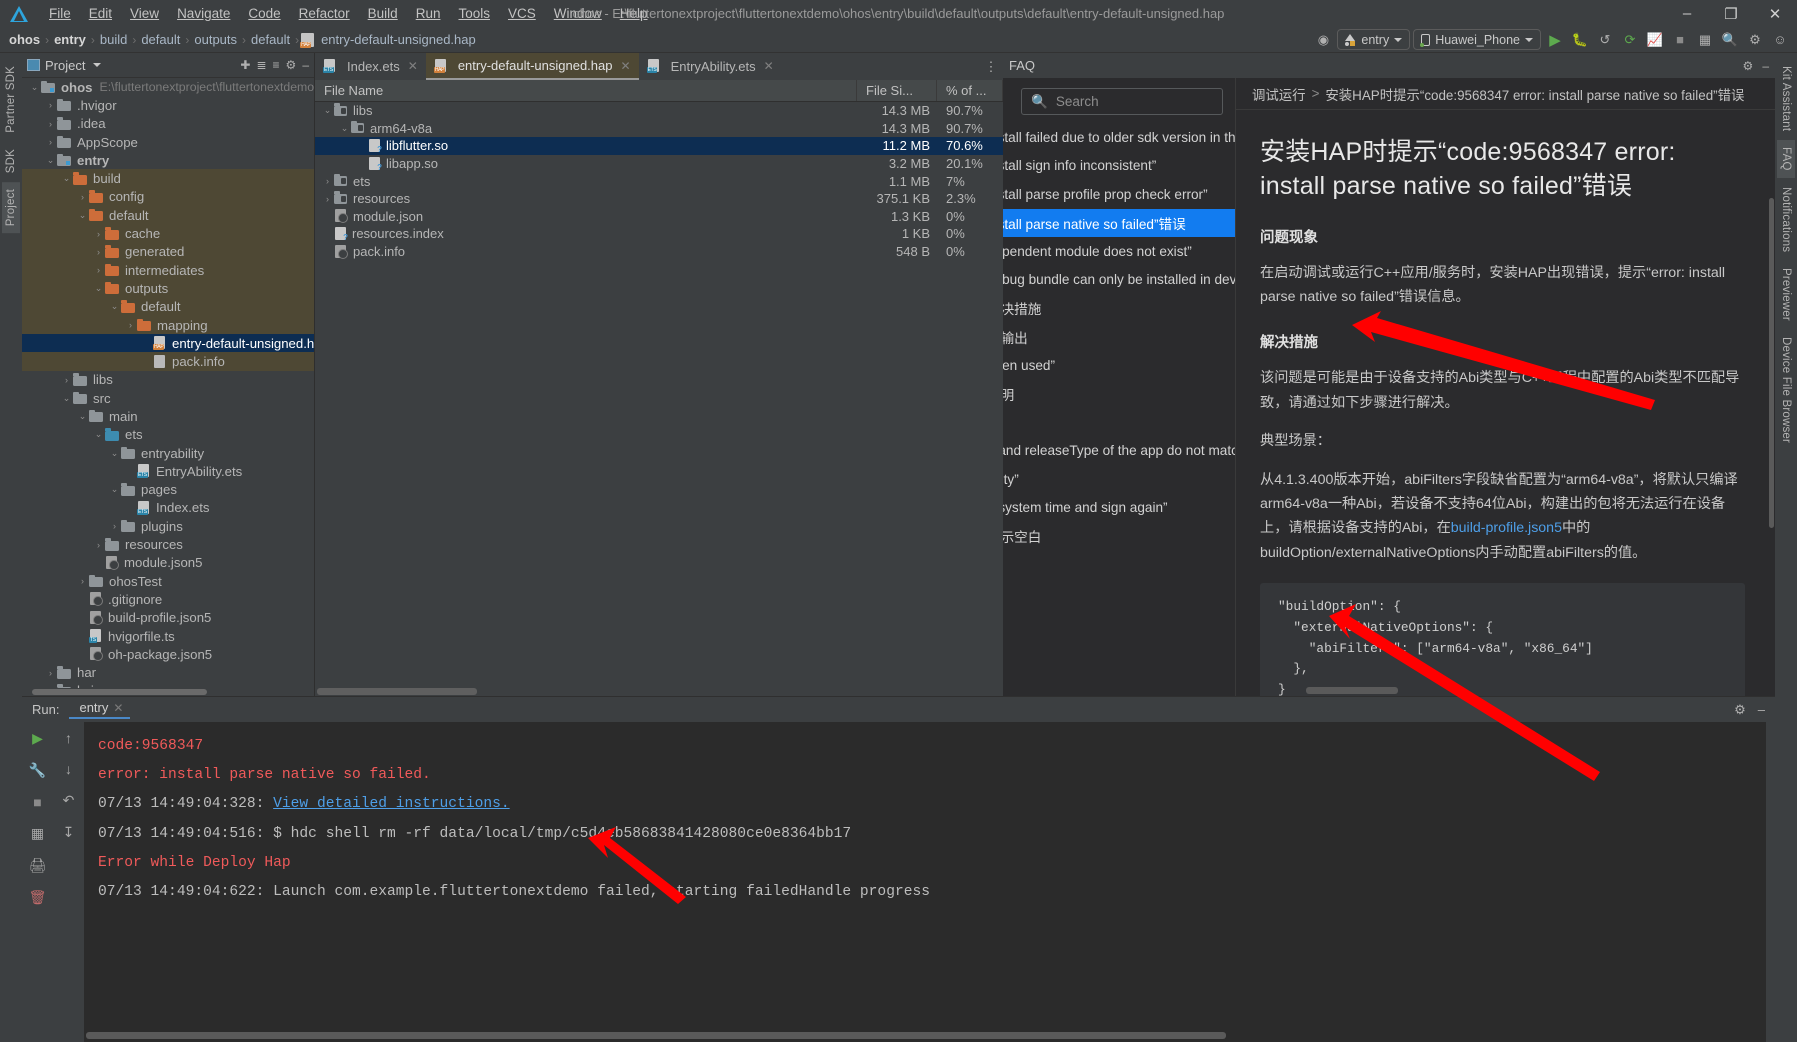 The height and width of the screenshot is (1042, 1797). I want to click on scroll-to-end-icon: ↧, so click(69, 832).